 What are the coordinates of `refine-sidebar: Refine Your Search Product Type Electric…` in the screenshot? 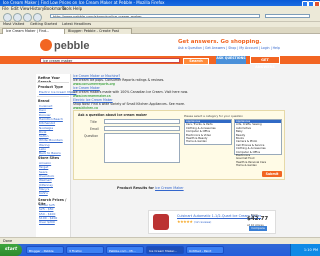 It's located at (56, 155).